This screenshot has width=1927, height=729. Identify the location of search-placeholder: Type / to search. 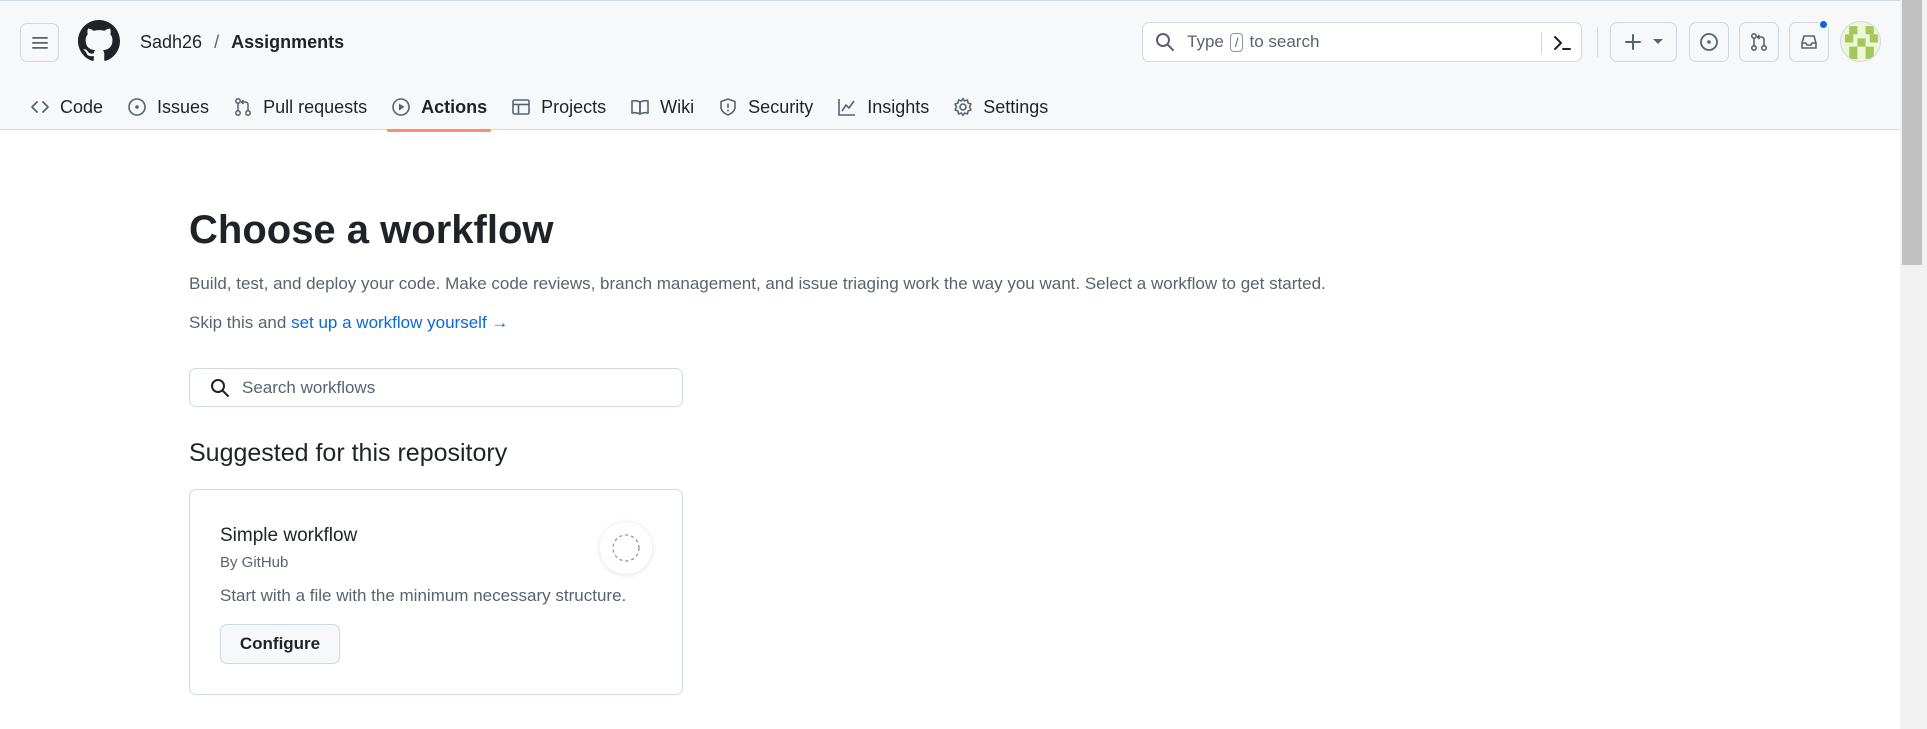
(1253, 42).